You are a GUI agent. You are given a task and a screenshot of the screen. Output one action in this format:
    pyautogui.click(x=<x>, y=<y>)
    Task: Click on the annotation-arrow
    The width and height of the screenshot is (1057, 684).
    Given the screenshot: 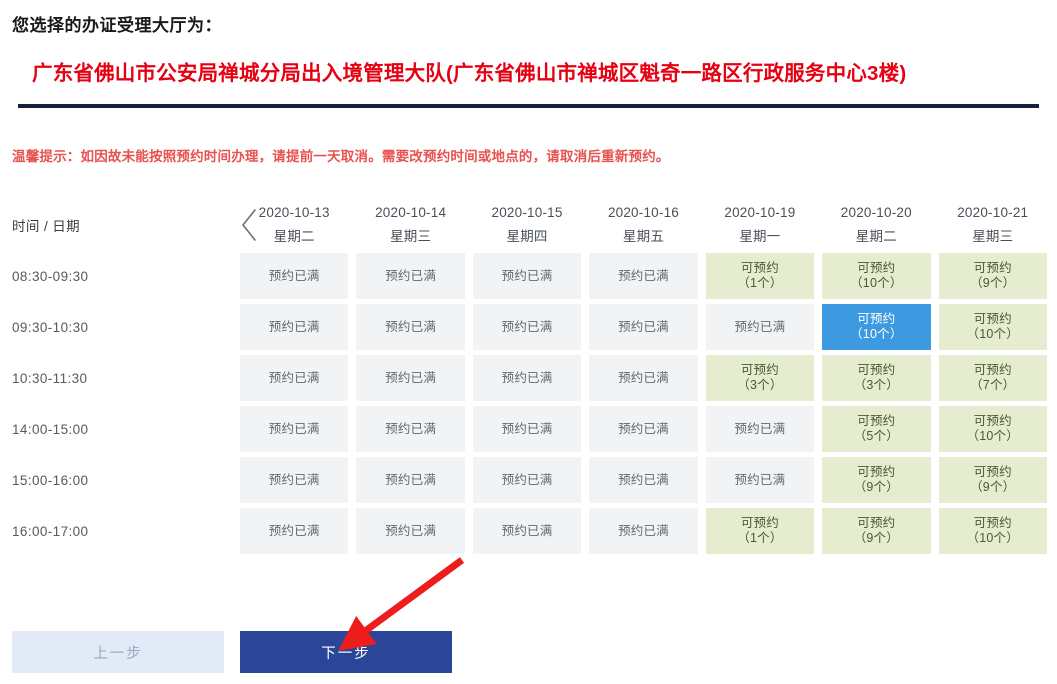 What is the action you would take?
    pyautogui.click(x=401, y=604)
    